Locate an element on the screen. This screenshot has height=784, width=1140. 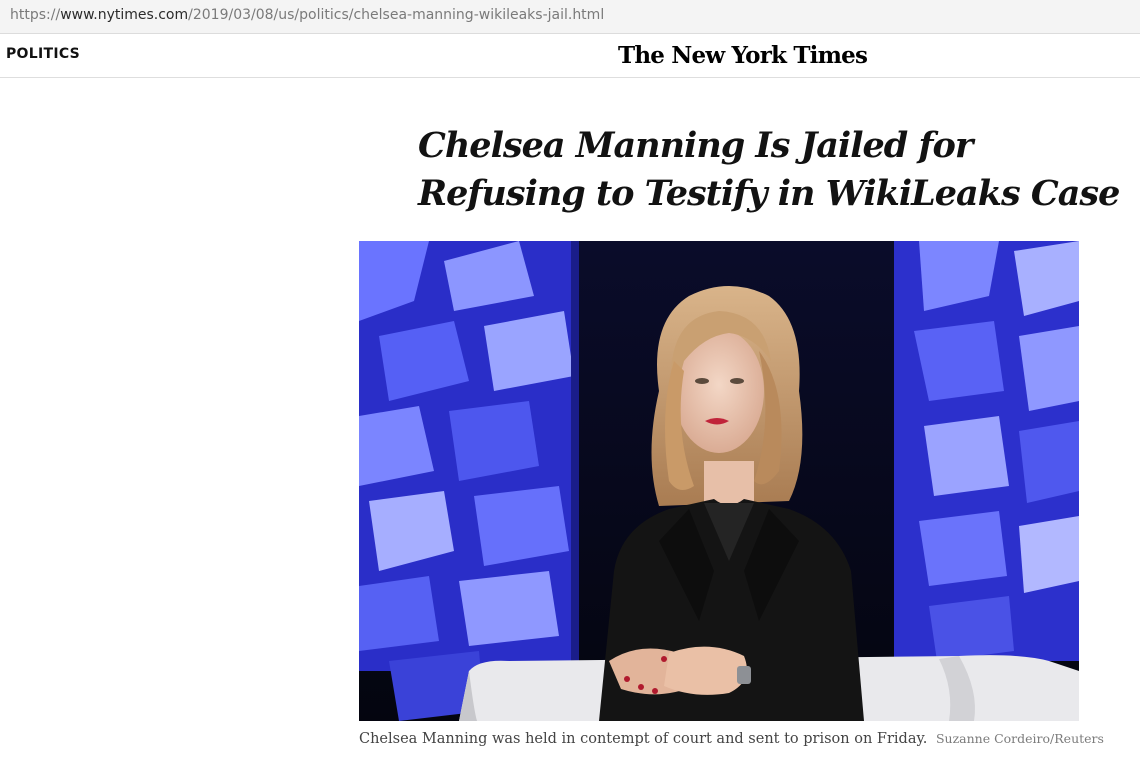
url-scheme: https:// is located at coordinates (35, 15).